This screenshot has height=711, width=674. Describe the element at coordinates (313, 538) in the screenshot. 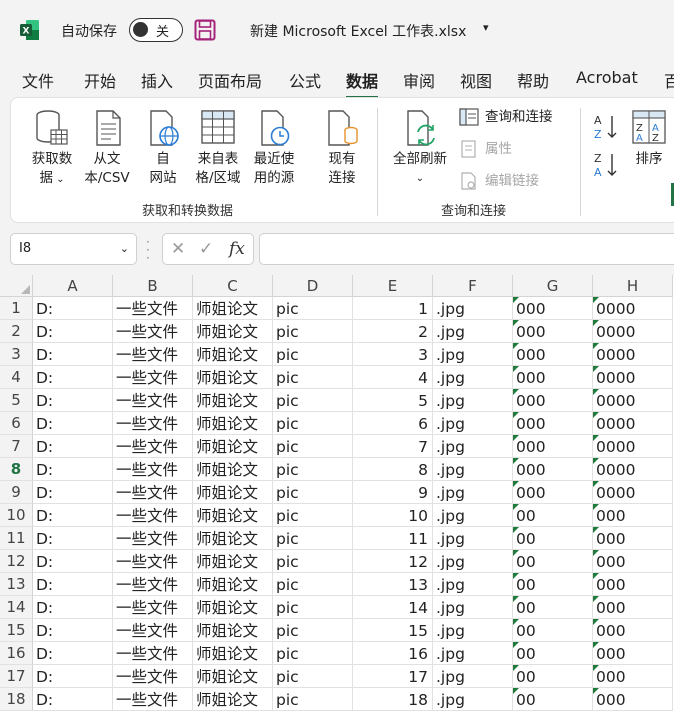

I see `cell-d-11: pic` at that location.